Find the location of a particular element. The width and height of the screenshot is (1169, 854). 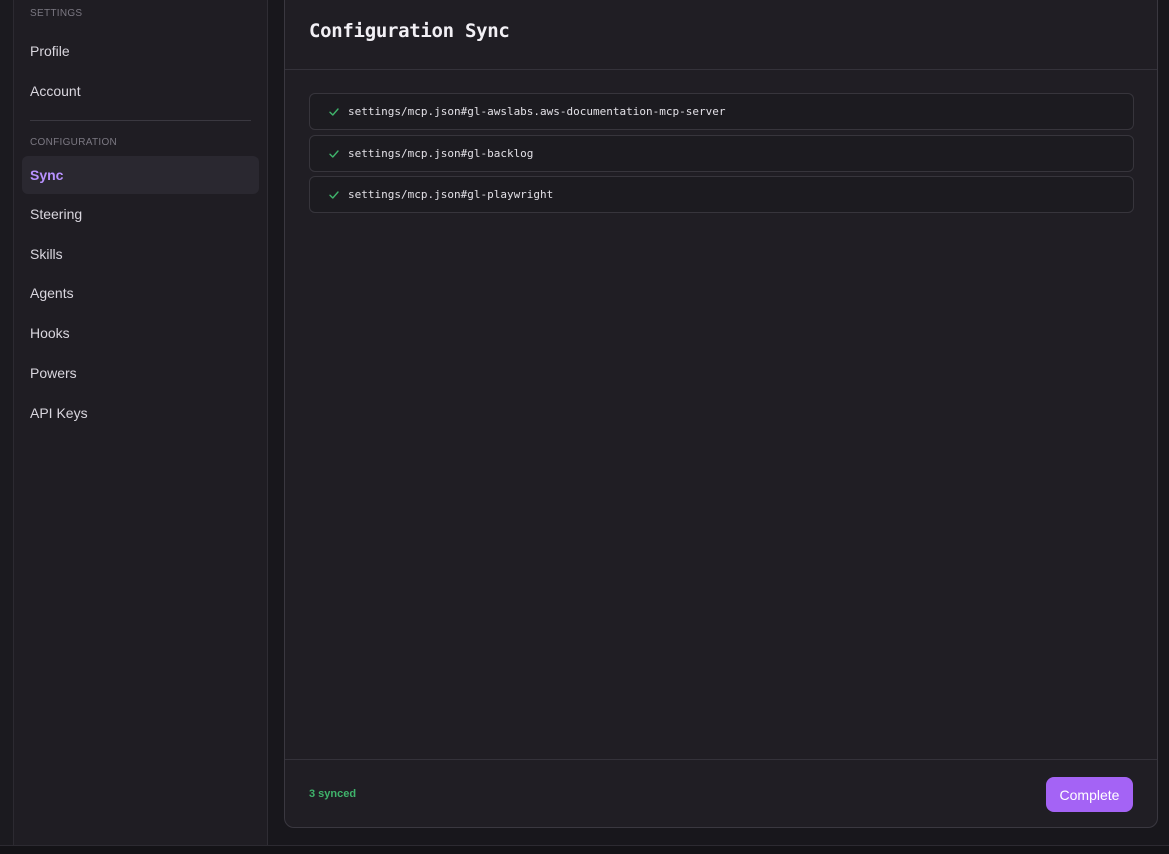

sync-row-path: settings/mcp.json#gl-backlog is located at coordinates (441, 153).